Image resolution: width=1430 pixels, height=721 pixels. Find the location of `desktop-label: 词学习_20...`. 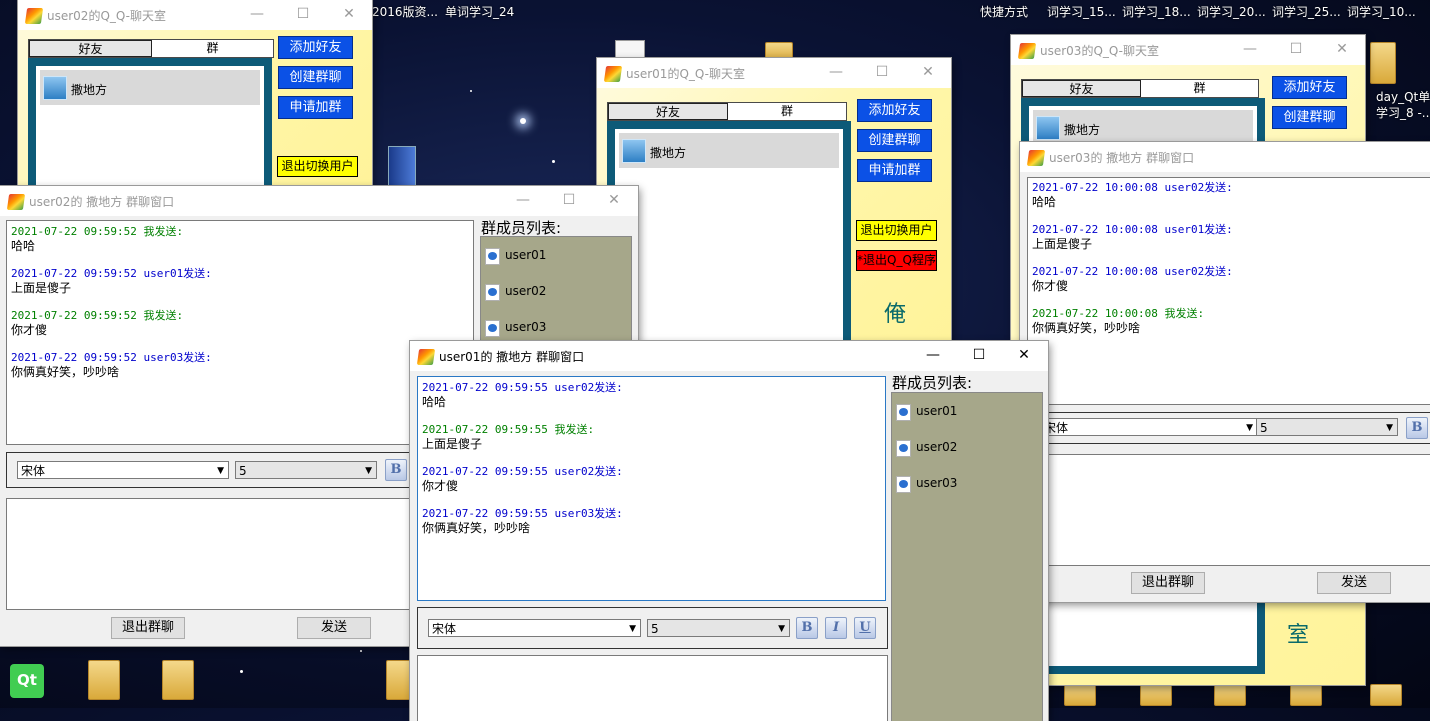

desktop-label: 词学习_20... is located at coordinates (1231, 11).